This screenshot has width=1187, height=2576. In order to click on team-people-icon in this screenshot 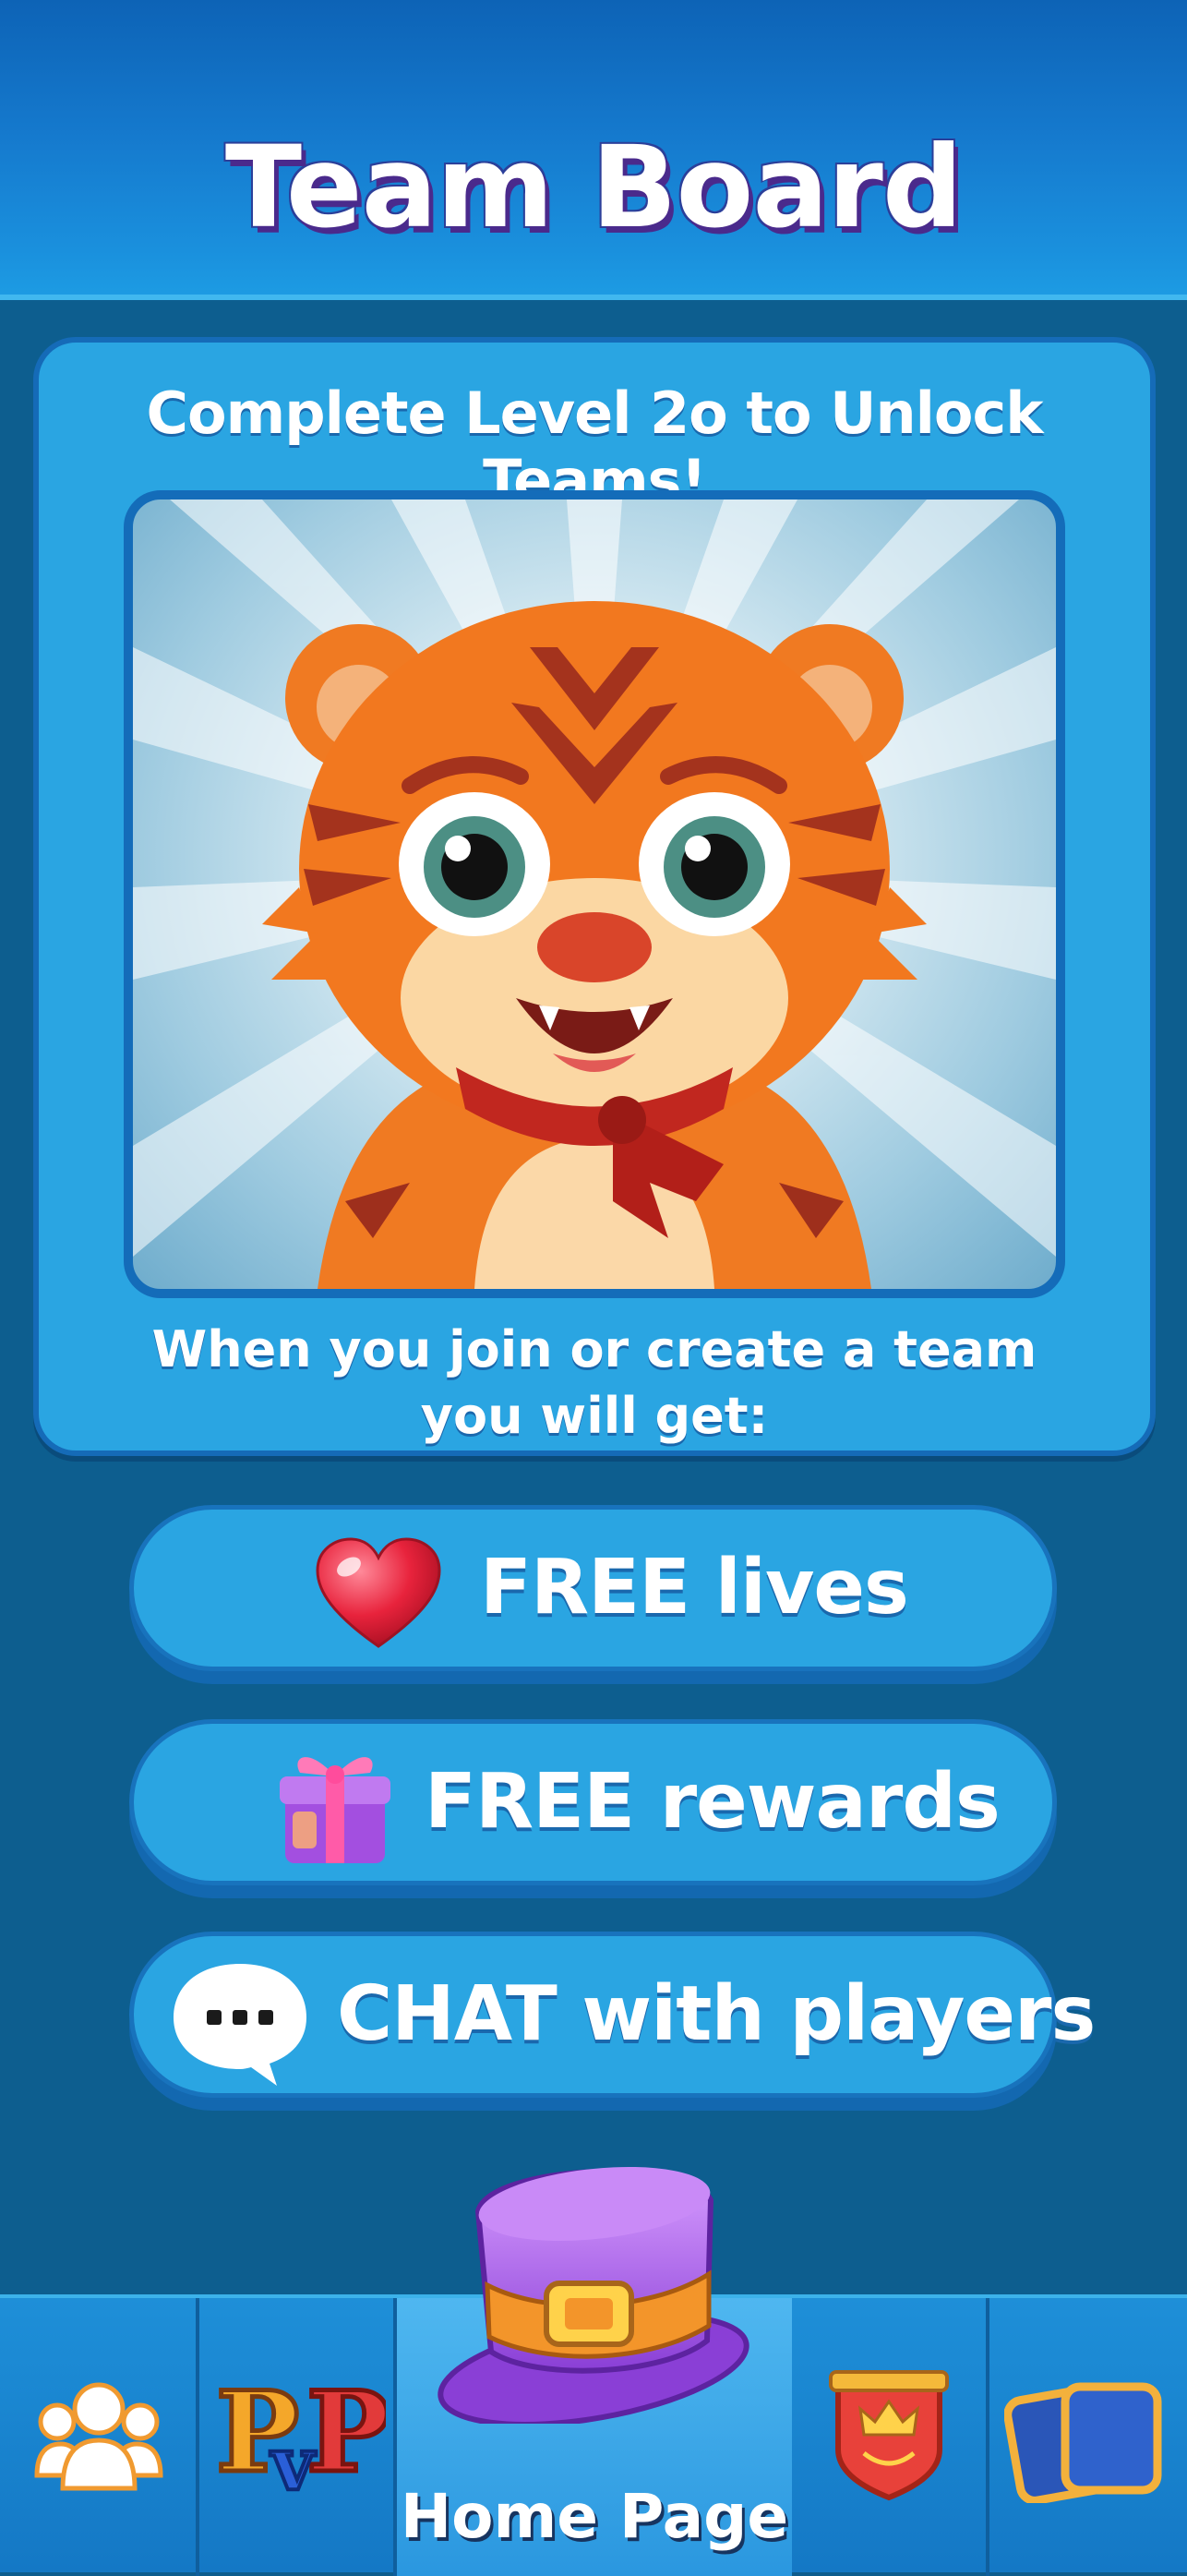, I will do `click(98, 2436)`.